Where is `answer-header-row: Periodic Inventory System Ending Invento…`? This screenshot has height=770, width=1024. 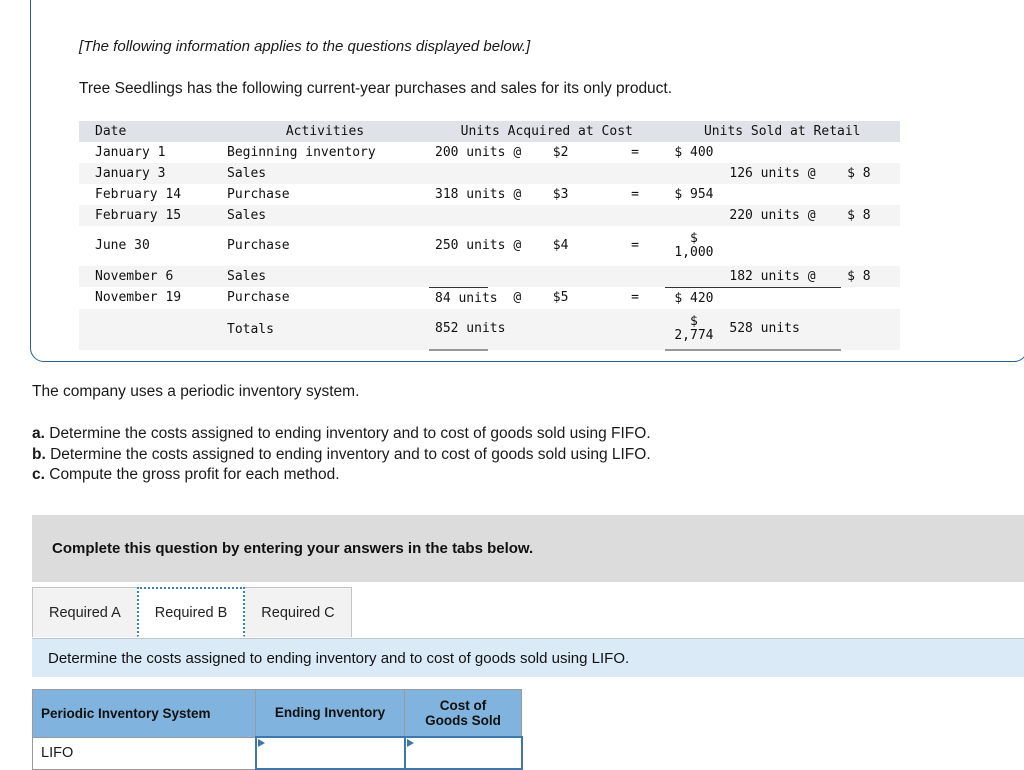
answer-header-row: Periodic Inventory System Ending Invento… is located at coordinates (277, 713).